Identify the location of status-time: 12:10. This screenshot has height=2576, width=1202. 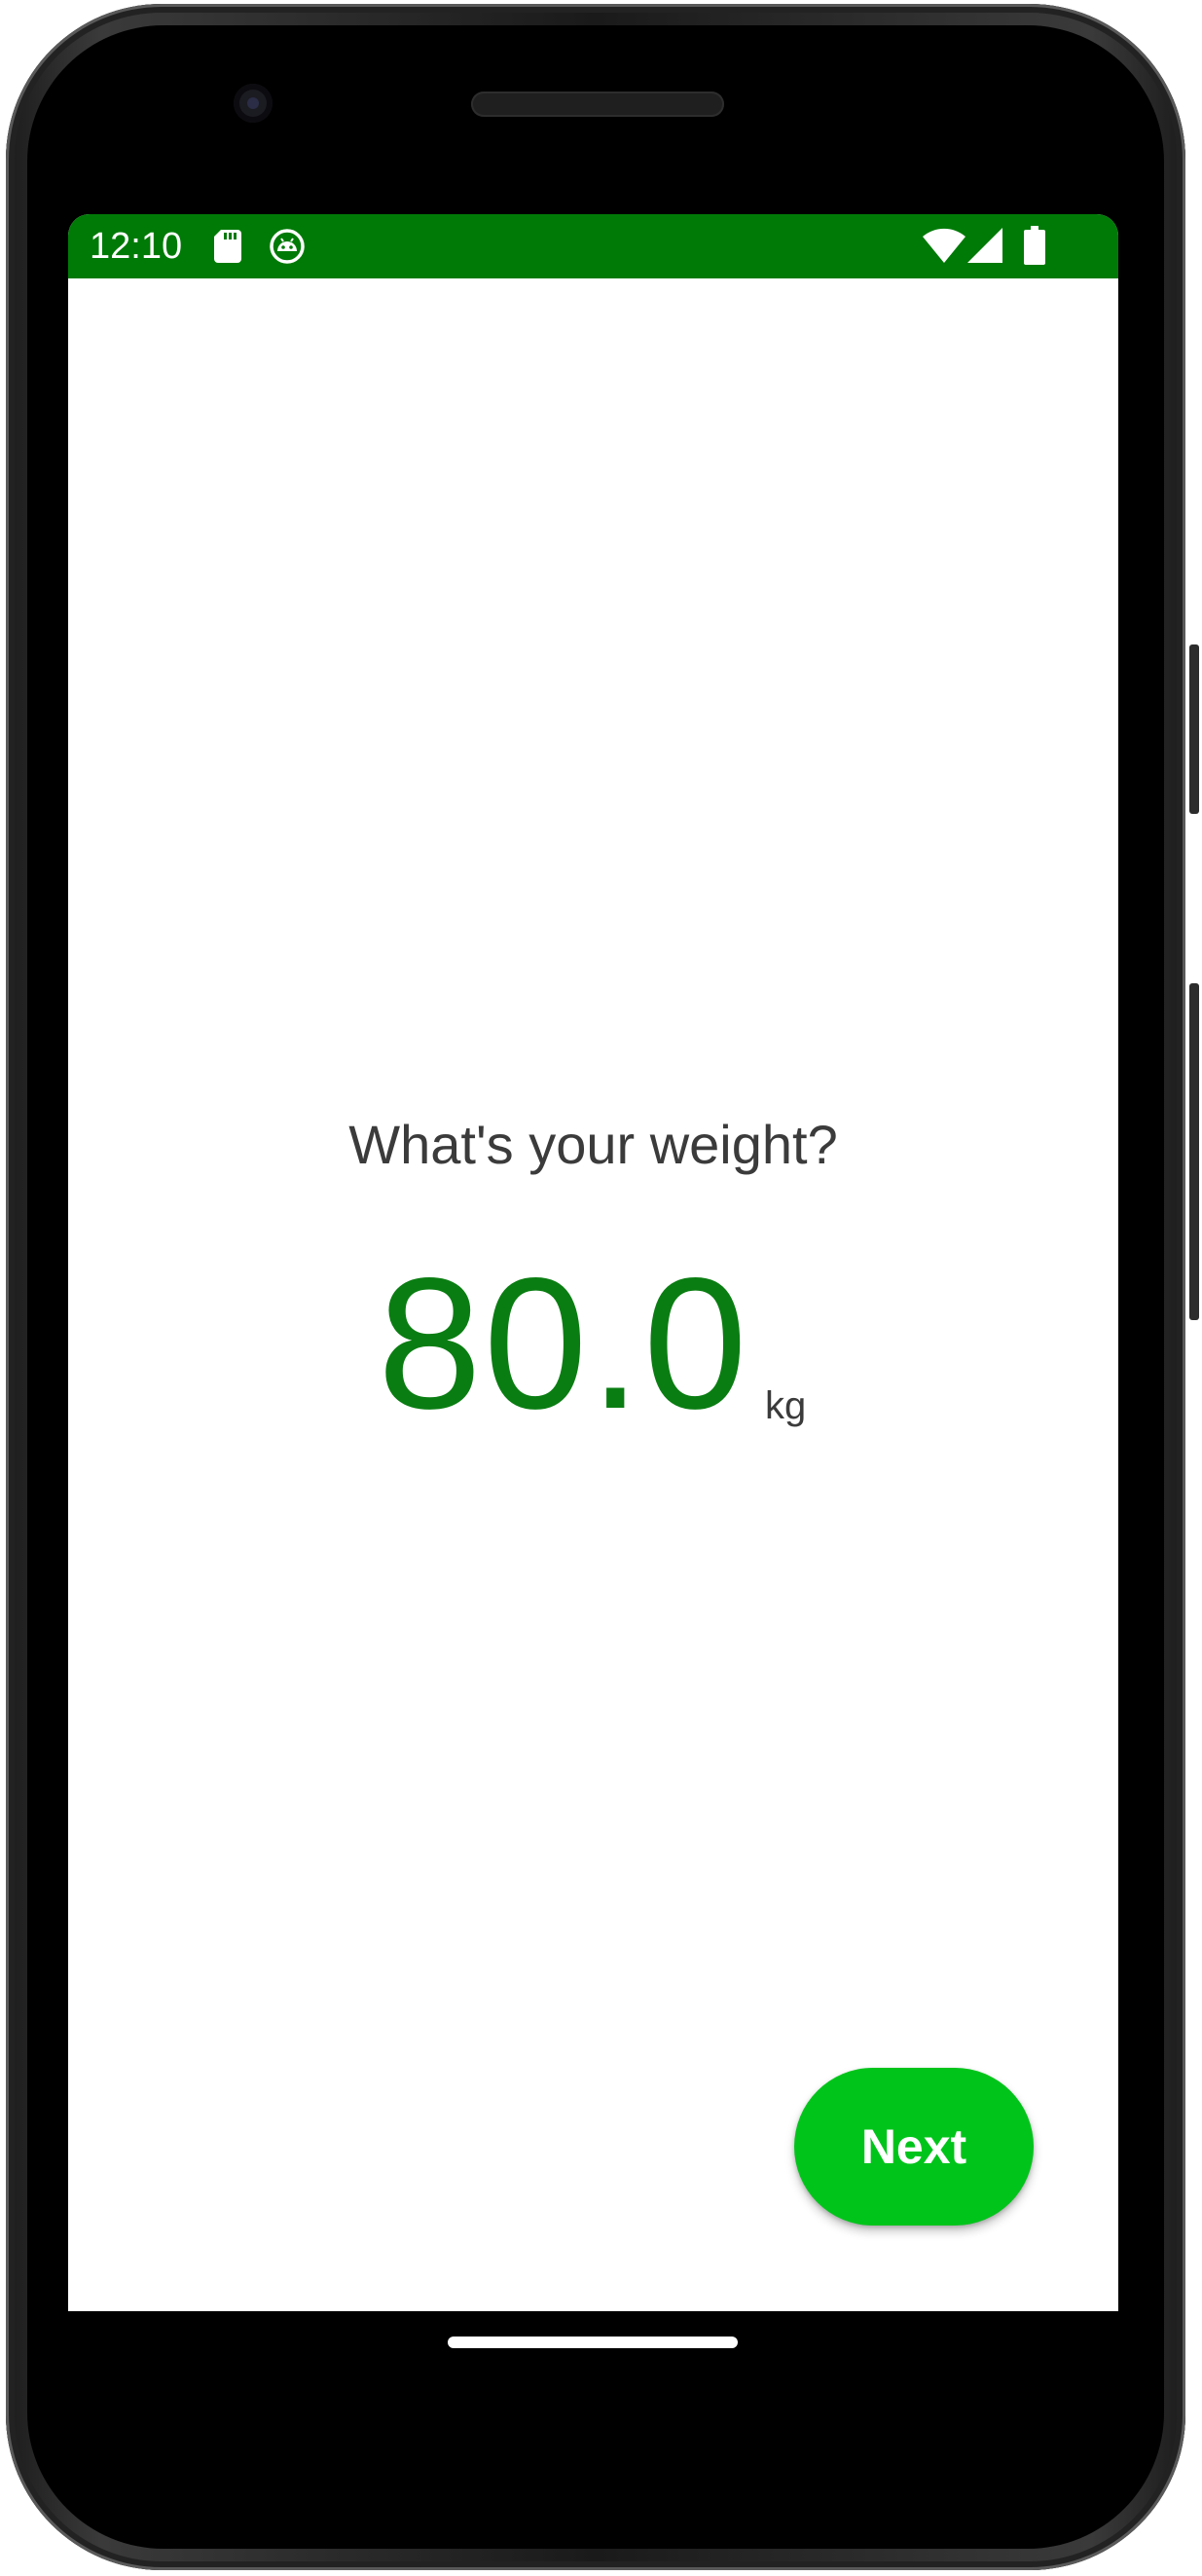
(136, 246).